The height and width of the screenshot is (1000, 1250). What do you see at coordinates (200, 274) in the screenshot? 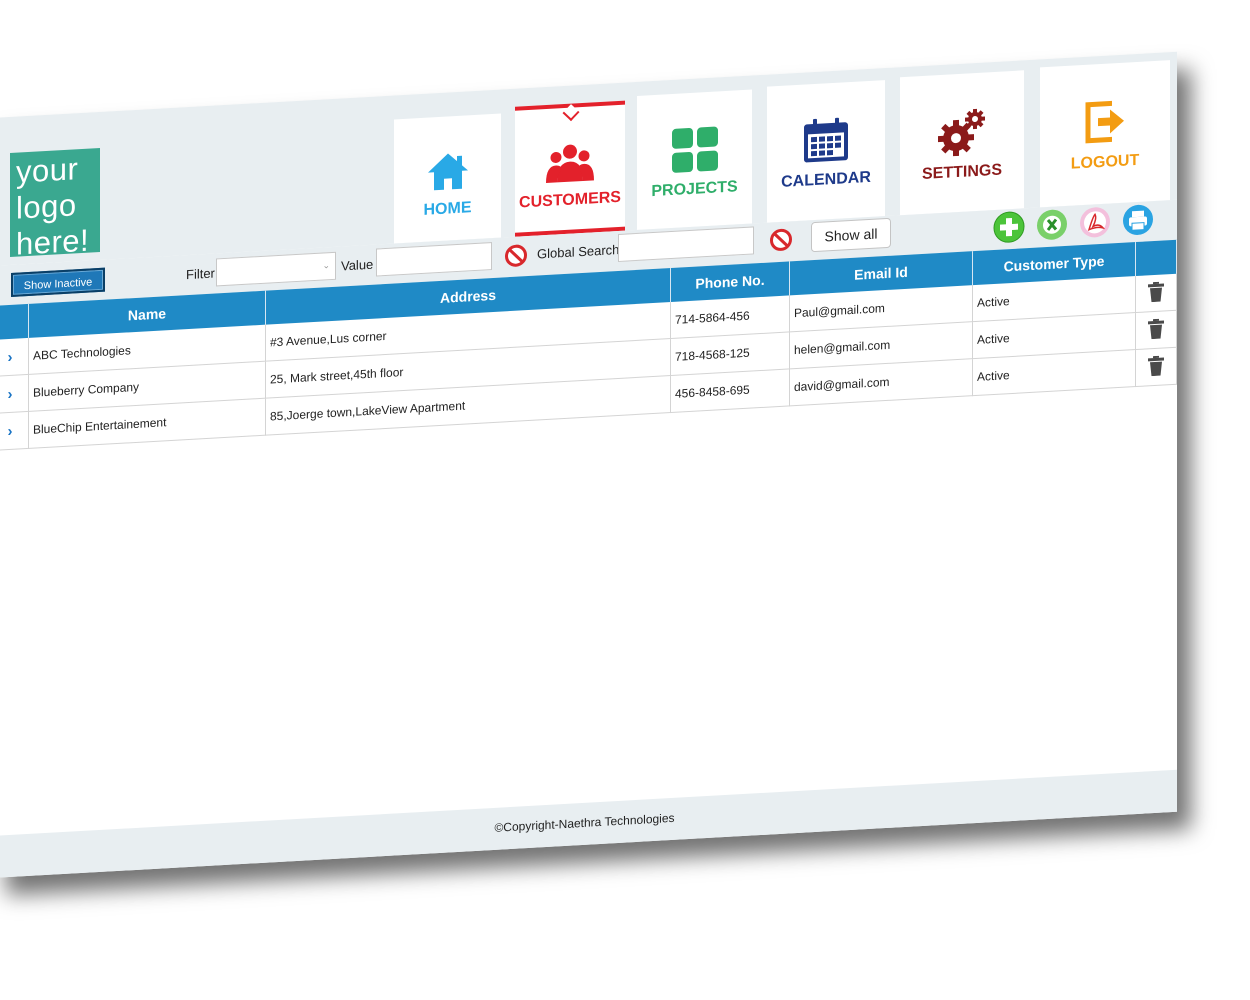
I see `filter-label: Filter` at bounding box center [200, 274].